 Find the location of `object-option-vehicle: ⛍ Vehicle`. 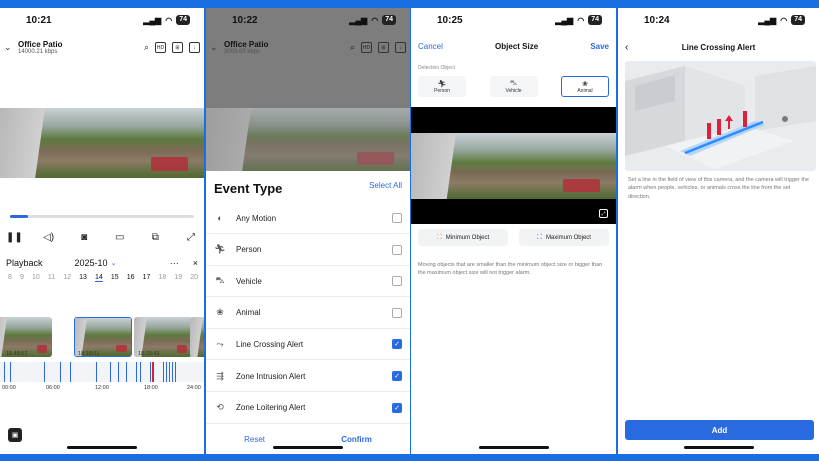

object-option-vehicle: ⛍ Vehicle is located at coordinates (513, 86).